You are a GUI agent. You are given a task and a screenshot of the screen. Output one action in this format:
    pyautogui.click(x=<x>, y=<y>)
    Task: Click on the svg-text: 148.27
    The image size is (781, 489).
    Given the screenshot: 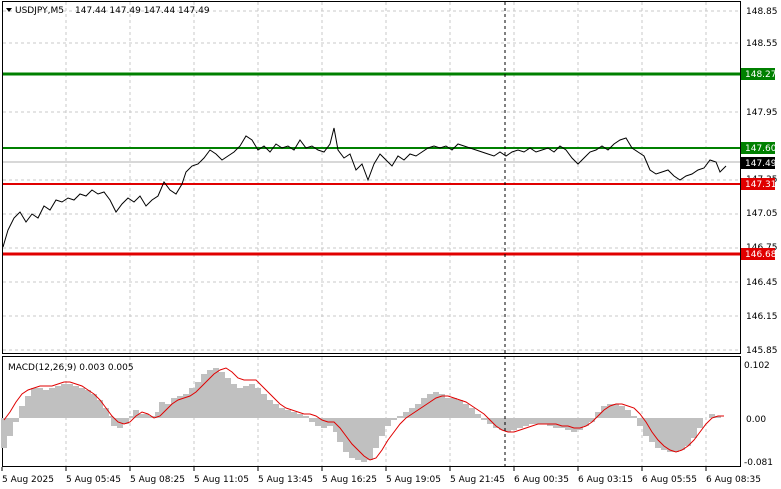 What is the action you would take?
    pyautogui.click(x=761, y=75)
    